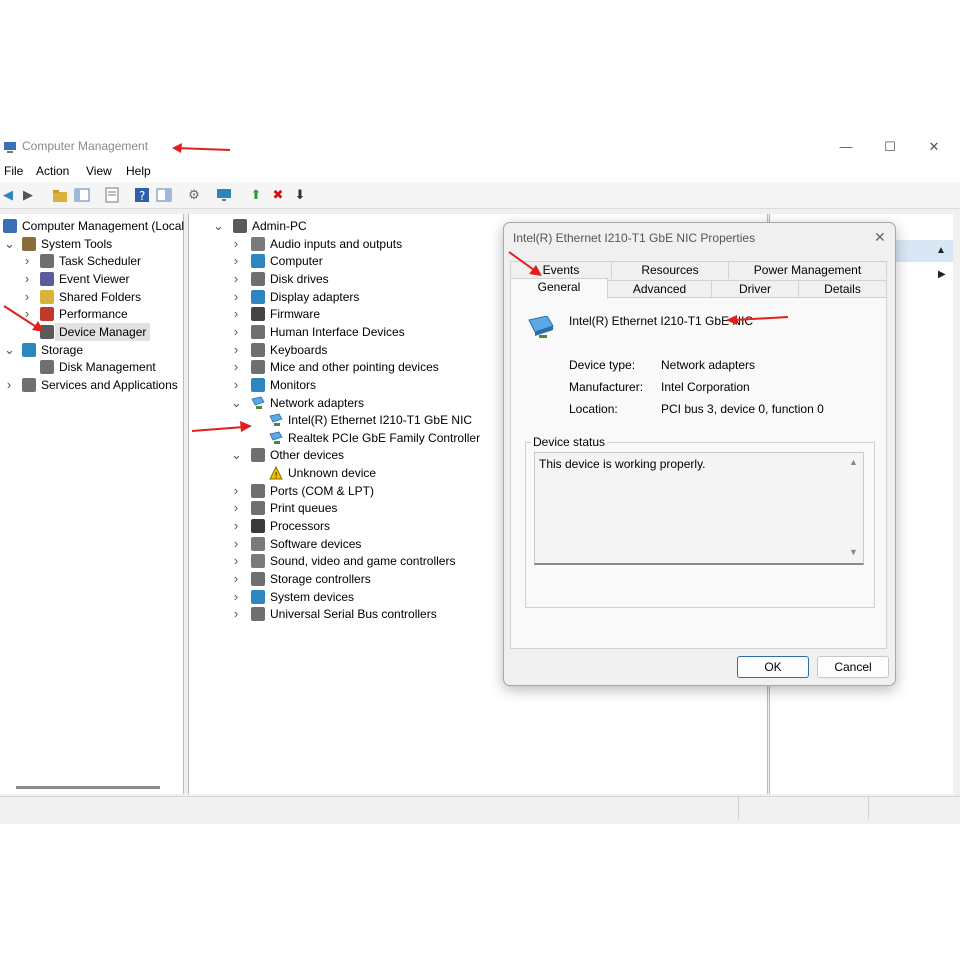  I want to click on tree-item: Other devices, so click(307, 455).